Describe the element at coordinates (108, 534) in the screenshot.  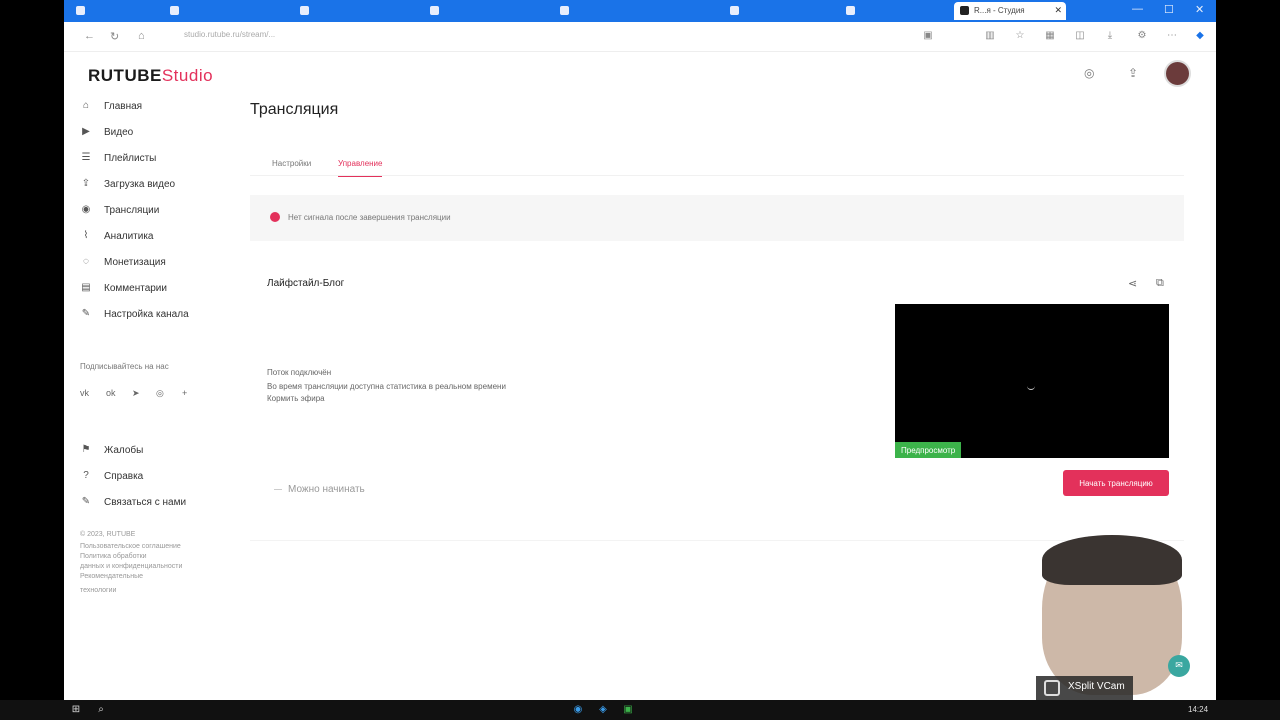
I see `footer-copyright: © 2023, RUTUBE` at that location.